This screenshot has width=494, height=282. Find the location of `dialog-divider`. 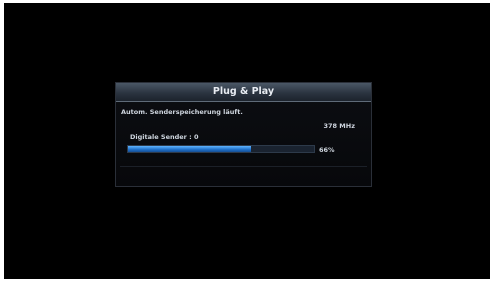

dialog-divider is located at coordinates (243, 166).